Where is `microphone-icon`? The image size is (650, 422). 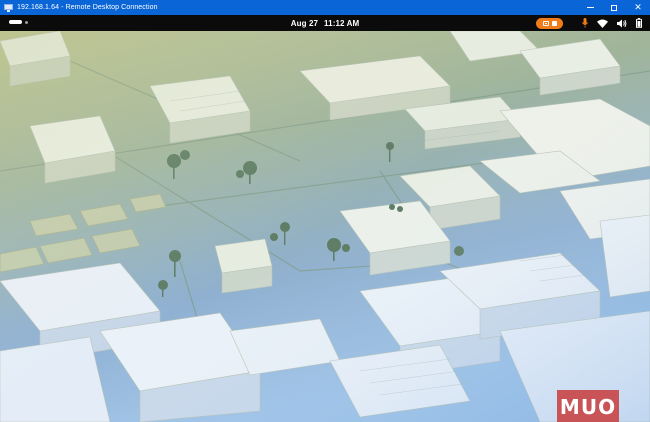 microphone-icon is located at coordinates (585, 23).